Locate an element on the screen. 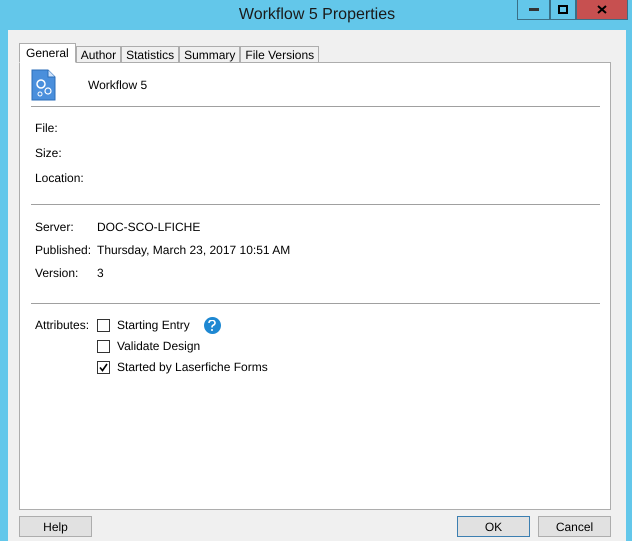  dialog-button: OK is located at coordinates (493, 526).